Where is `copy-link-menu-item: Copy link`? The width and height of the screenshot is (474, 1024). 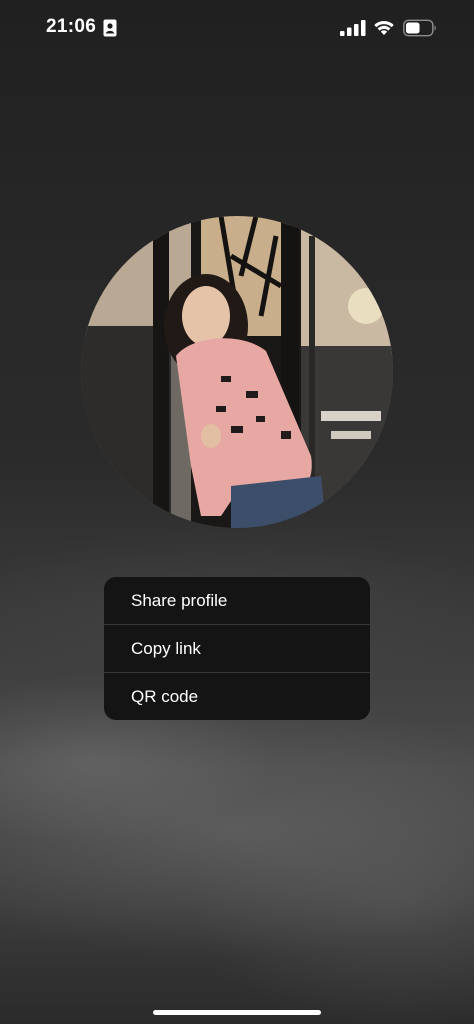
copy-link-menu-item: Copy link is located at coordinates (237, 648).